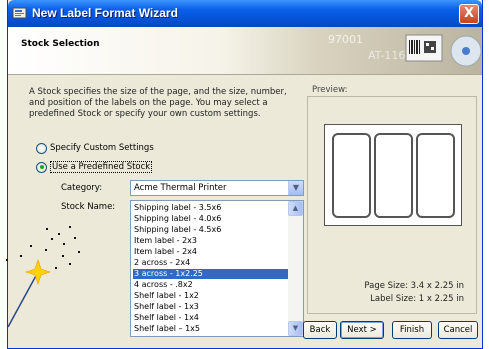 The width and height of the screenshot is (489, 349). What do you see at coordinates (210, 285) in the screenshot?
I see `list-item: 4 across - .8x2` at bounding box center [210, 285].